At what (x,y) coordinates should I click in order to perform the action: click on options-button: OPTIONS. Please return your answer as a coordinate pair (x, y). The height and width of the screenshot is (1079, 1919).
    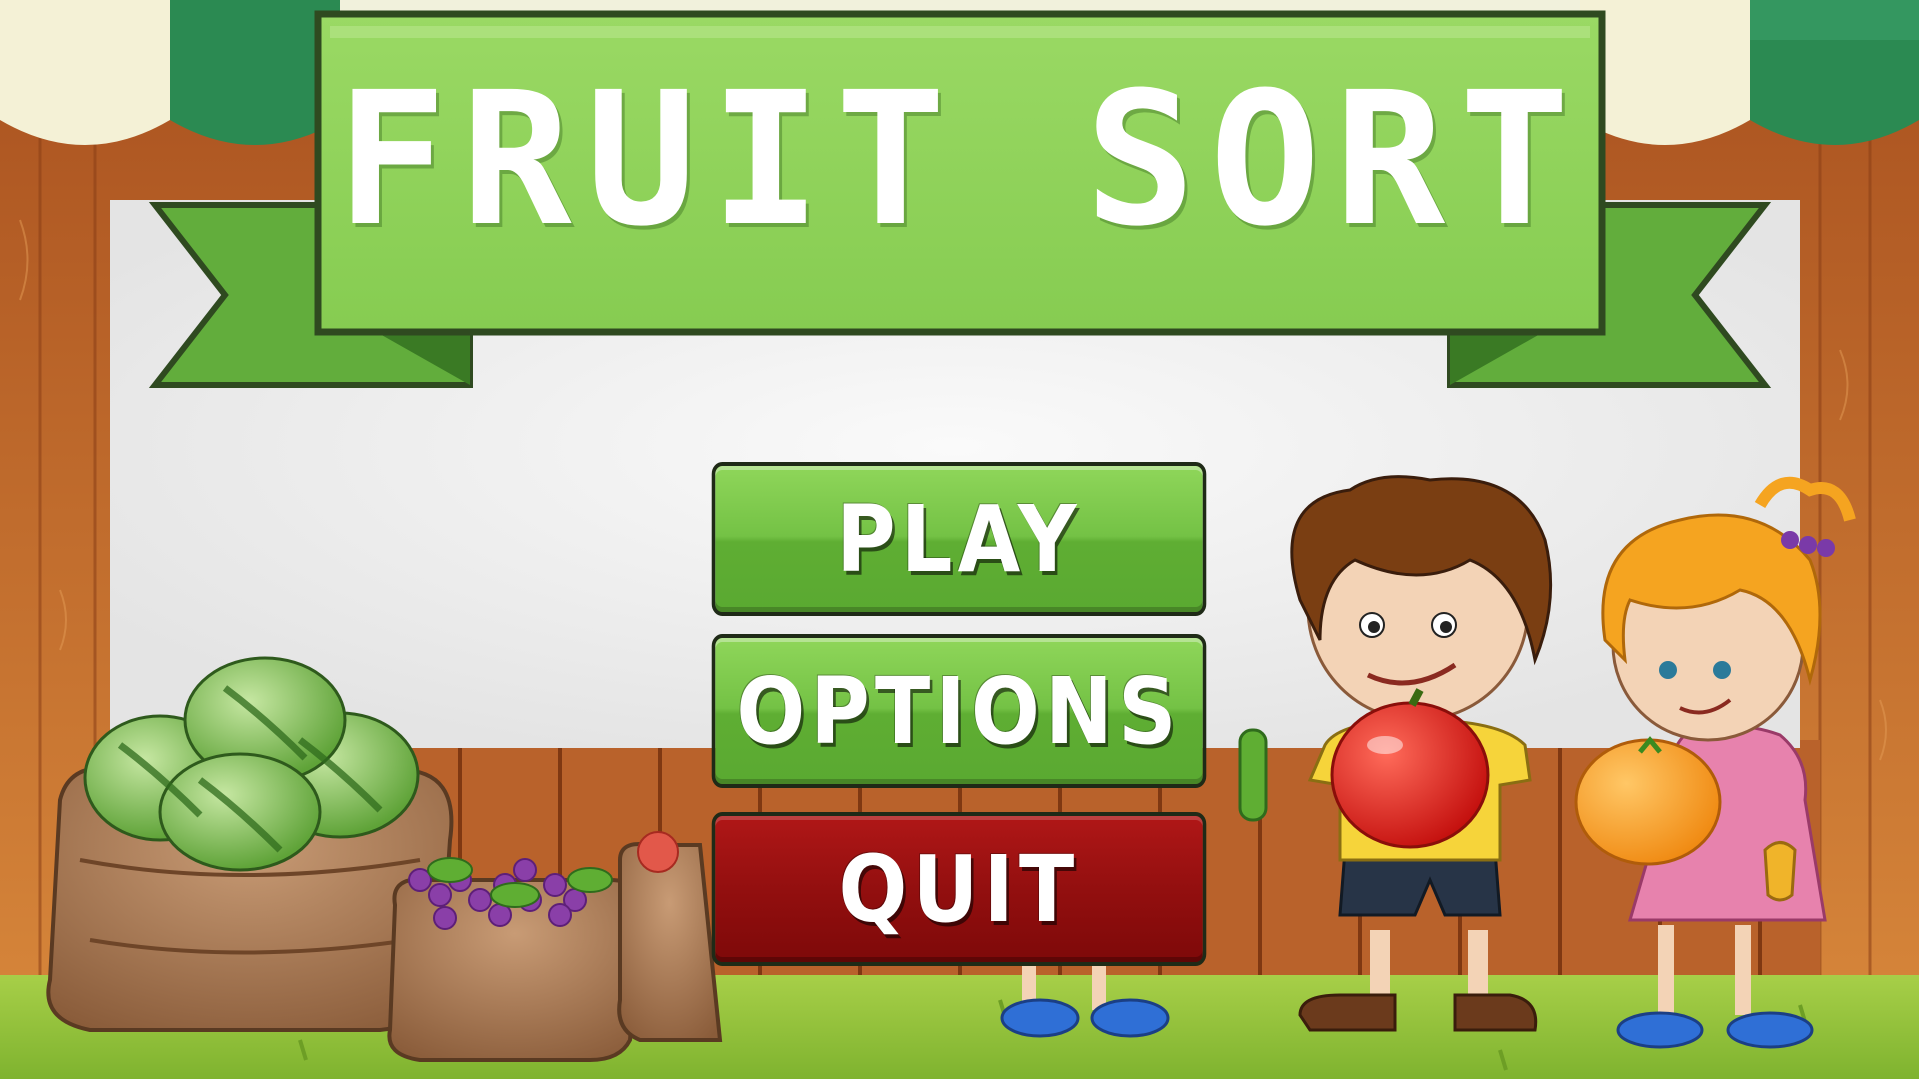
    Looking at the image, I should click on (959, 711).